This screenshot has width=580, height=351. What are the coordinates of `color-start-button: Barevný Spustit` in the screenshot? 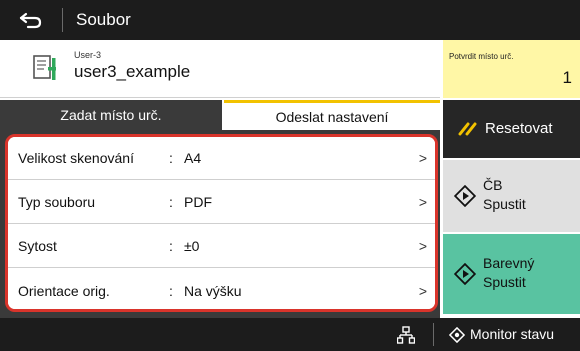 It's located at (511, 274).